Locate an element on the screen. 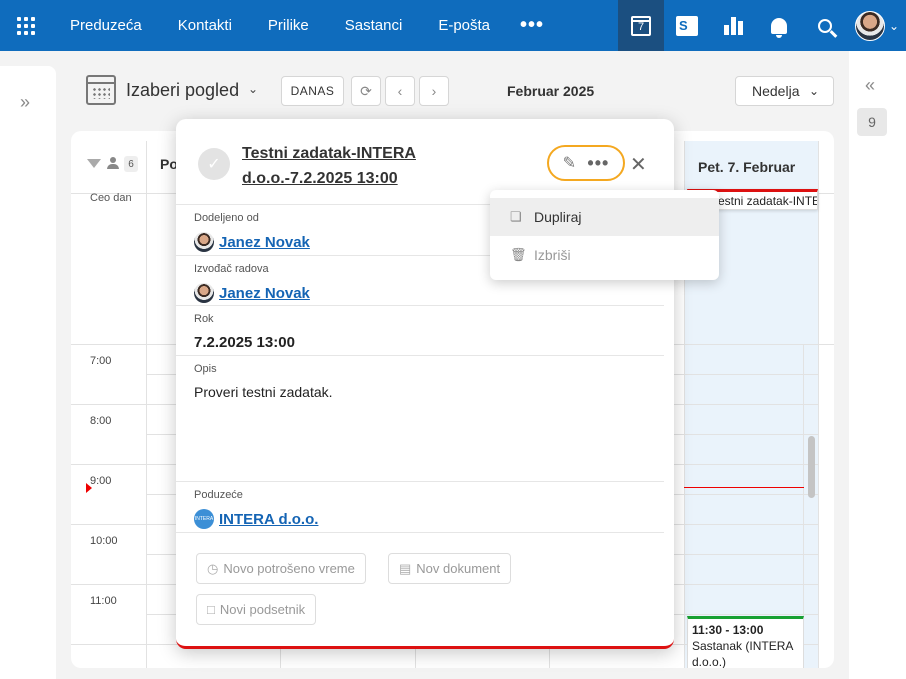 This screenshot has height=679, width=906. hour-label: 7:00 is located at coordinates (101, 361).